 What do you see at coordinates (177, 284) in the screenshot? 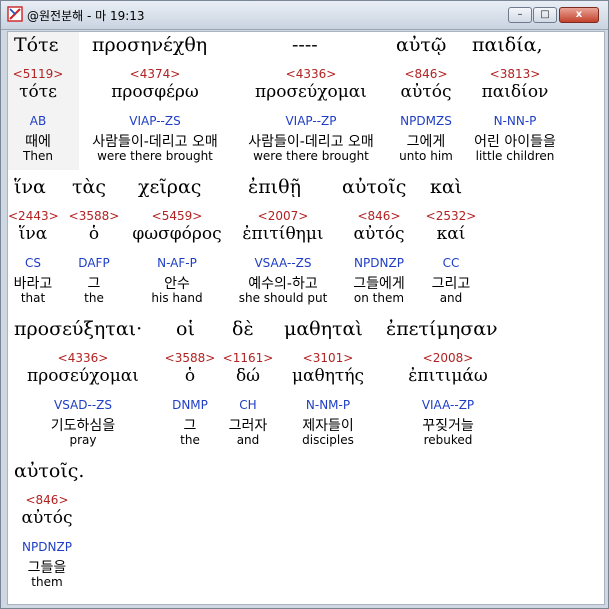
I see `korean-gloss: 안수` at bounding box center [177, 284].